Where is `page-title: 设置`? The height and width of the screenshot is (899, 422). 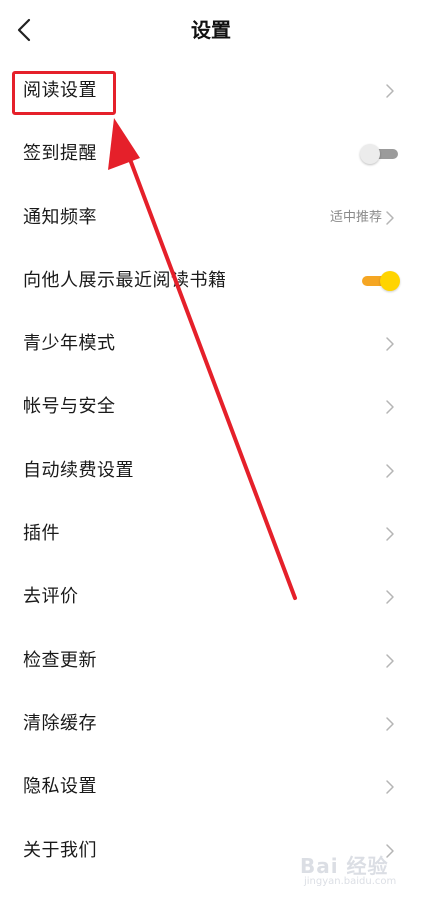
page-title: 设置 is located at coordinates (211, 30).